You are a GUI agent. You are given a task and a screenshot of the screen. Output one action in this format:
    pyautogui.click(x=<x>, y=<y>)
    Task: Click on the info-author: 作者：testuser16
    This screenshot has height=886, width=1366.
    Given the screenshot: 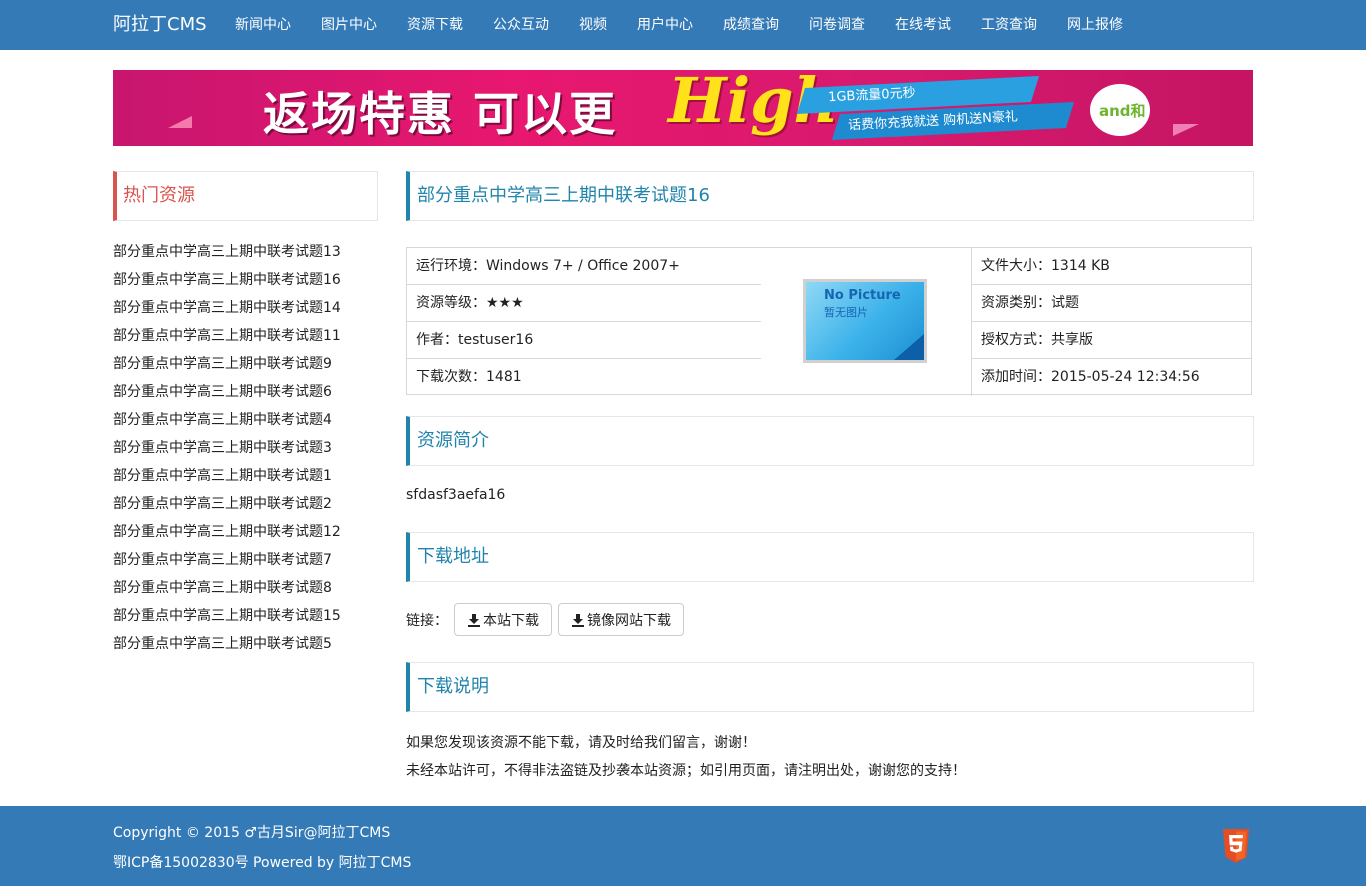 What is the action you would take?
    pyautogui.click(x=584, y=340)
    